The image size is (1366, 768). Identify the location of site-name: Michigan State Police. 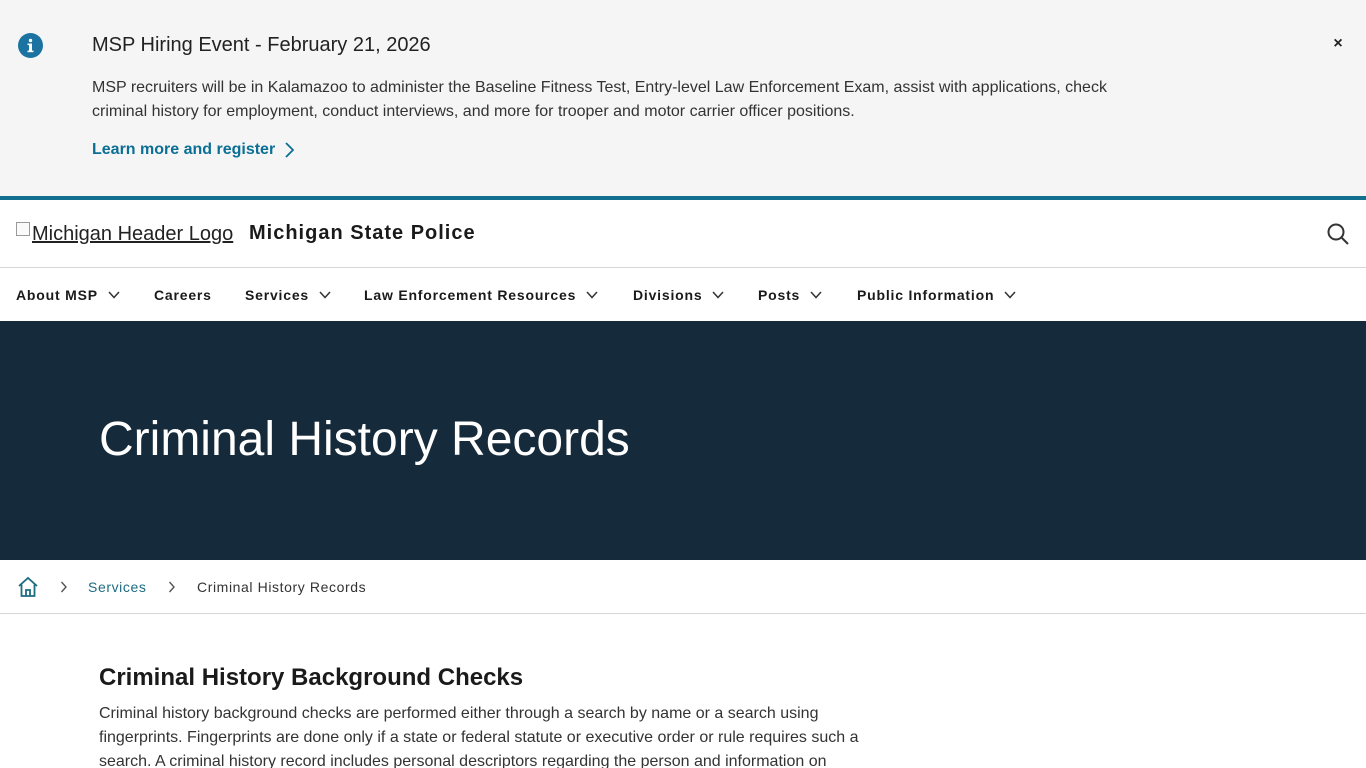
(362, 233).